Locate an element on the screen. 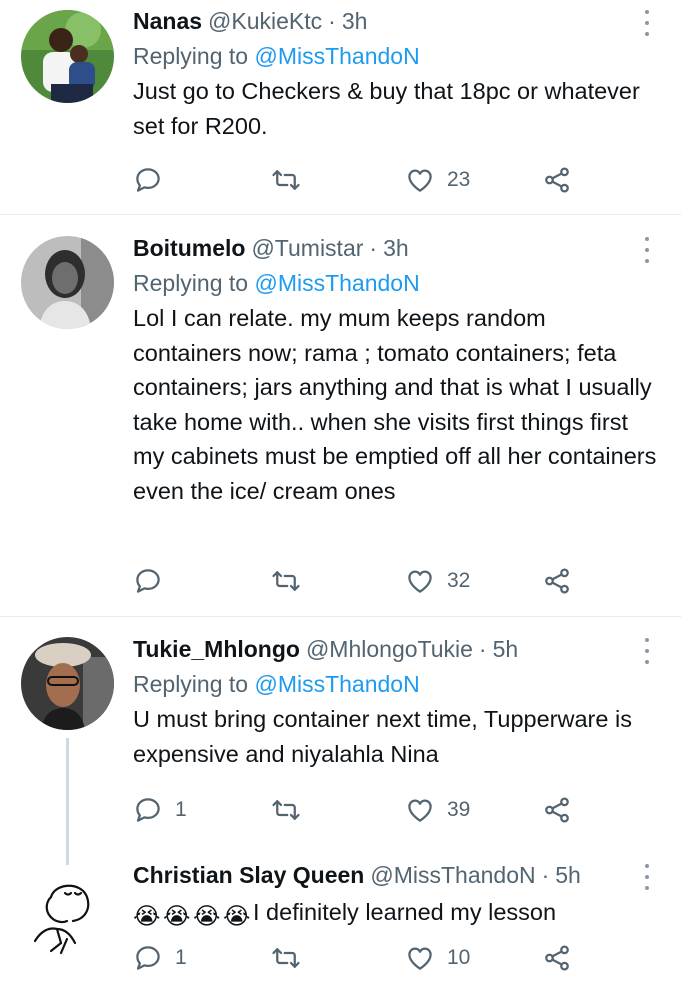  action-bar: 32 is located at coordinates (363, 581).